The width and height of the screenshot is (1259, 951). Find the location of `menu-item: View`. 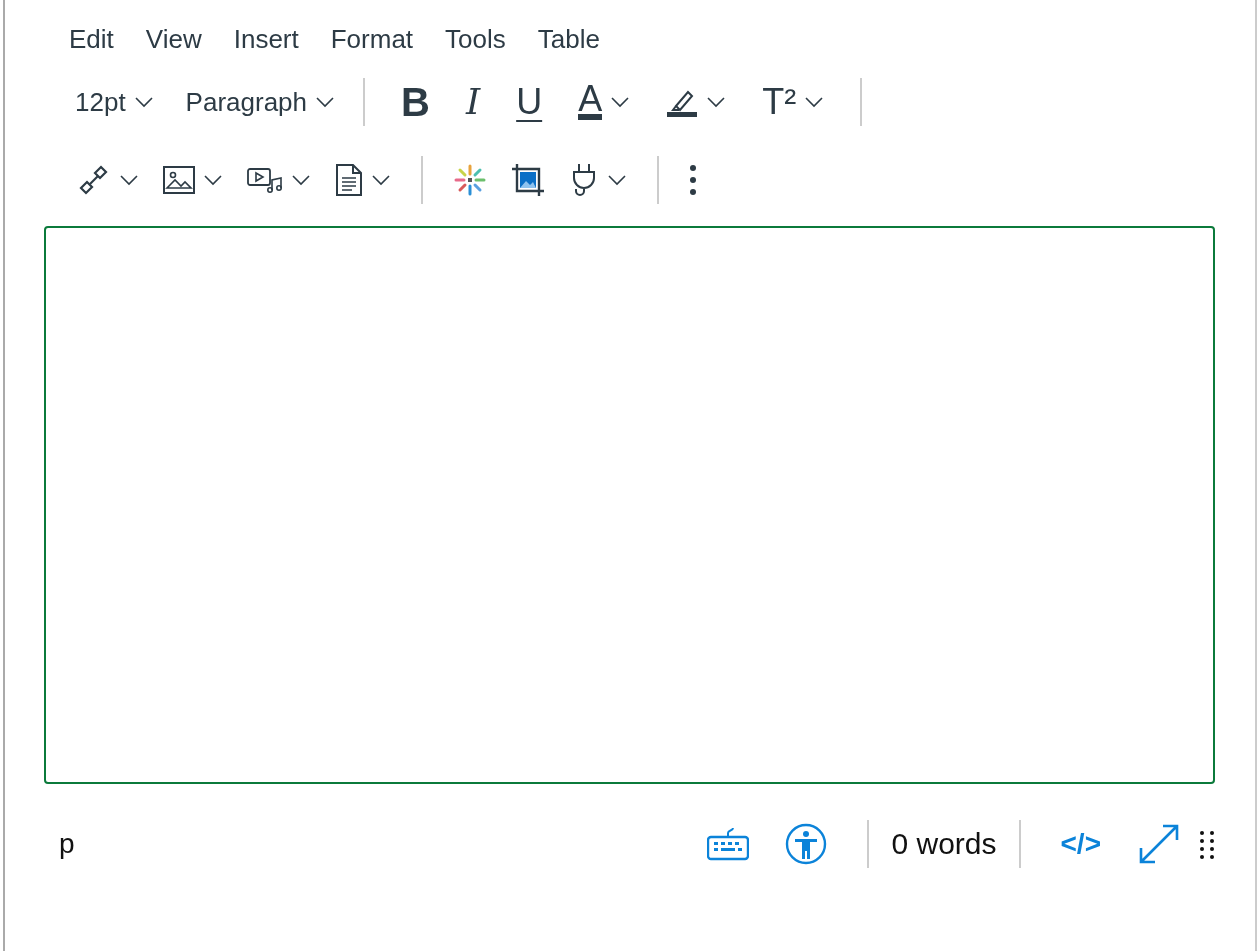

menu-item: View is located at coordinates (173, 42).